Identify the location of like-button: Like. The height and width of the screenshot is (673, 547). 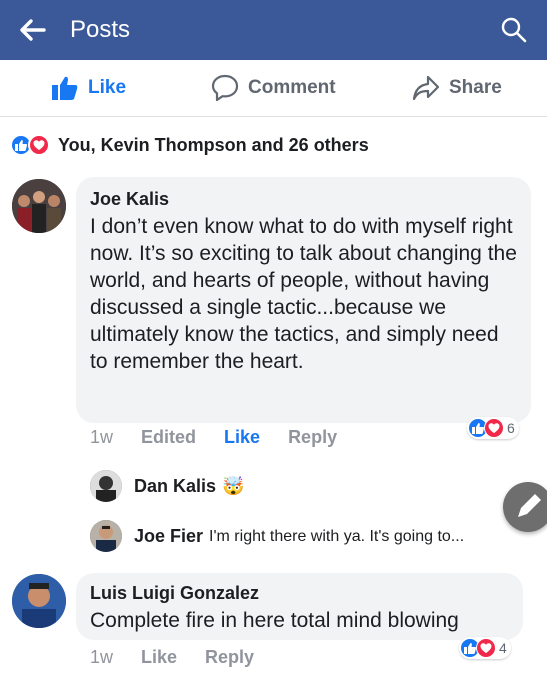
(88, 88).